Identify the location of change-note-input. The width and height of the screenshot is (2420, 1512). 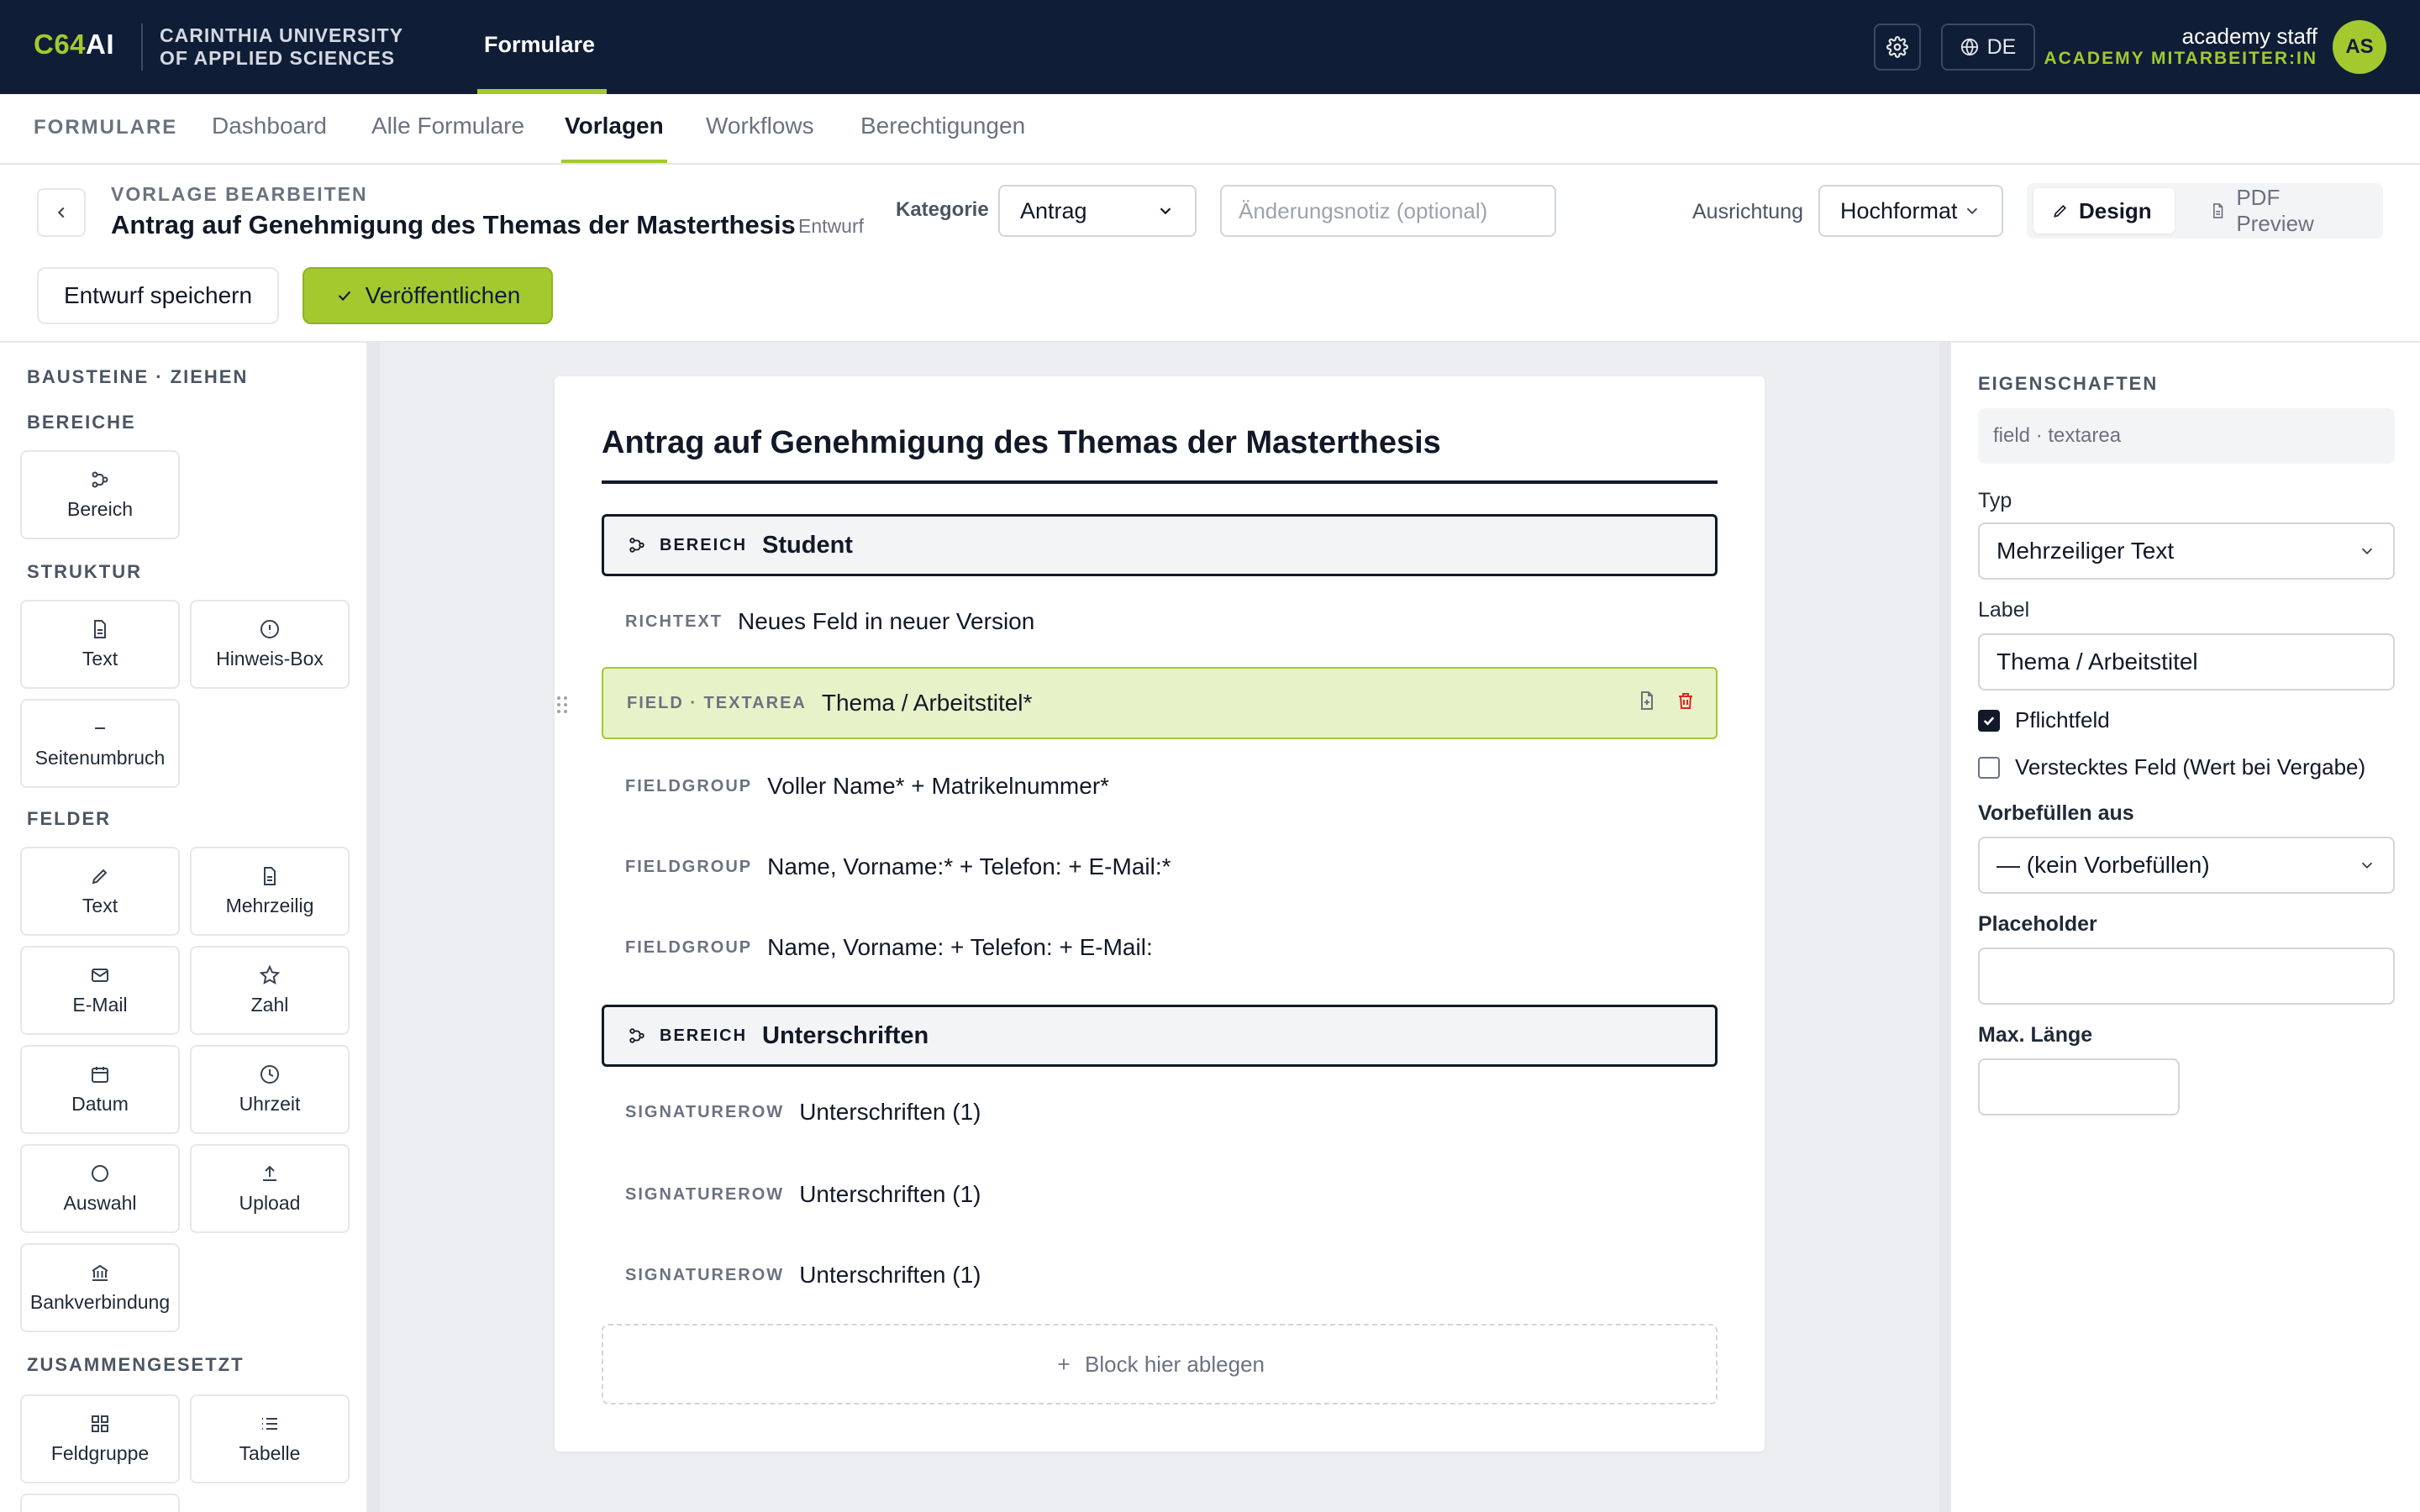
(1388, 211).